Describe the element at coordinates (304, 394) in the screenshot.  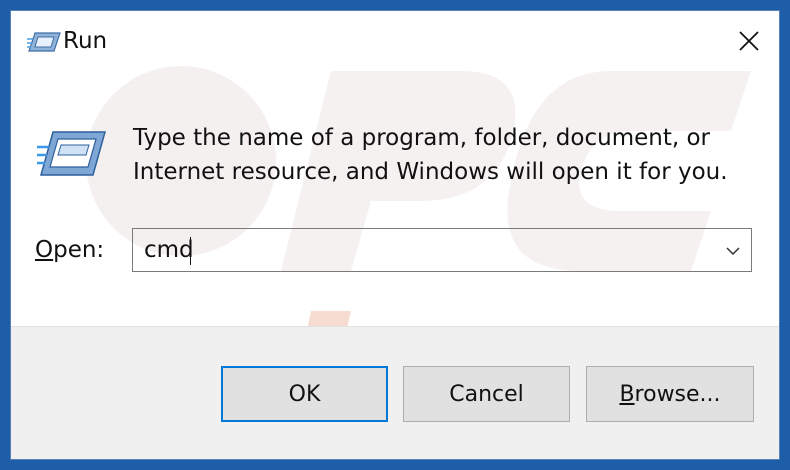
I see `ok-button: OK` at that location.